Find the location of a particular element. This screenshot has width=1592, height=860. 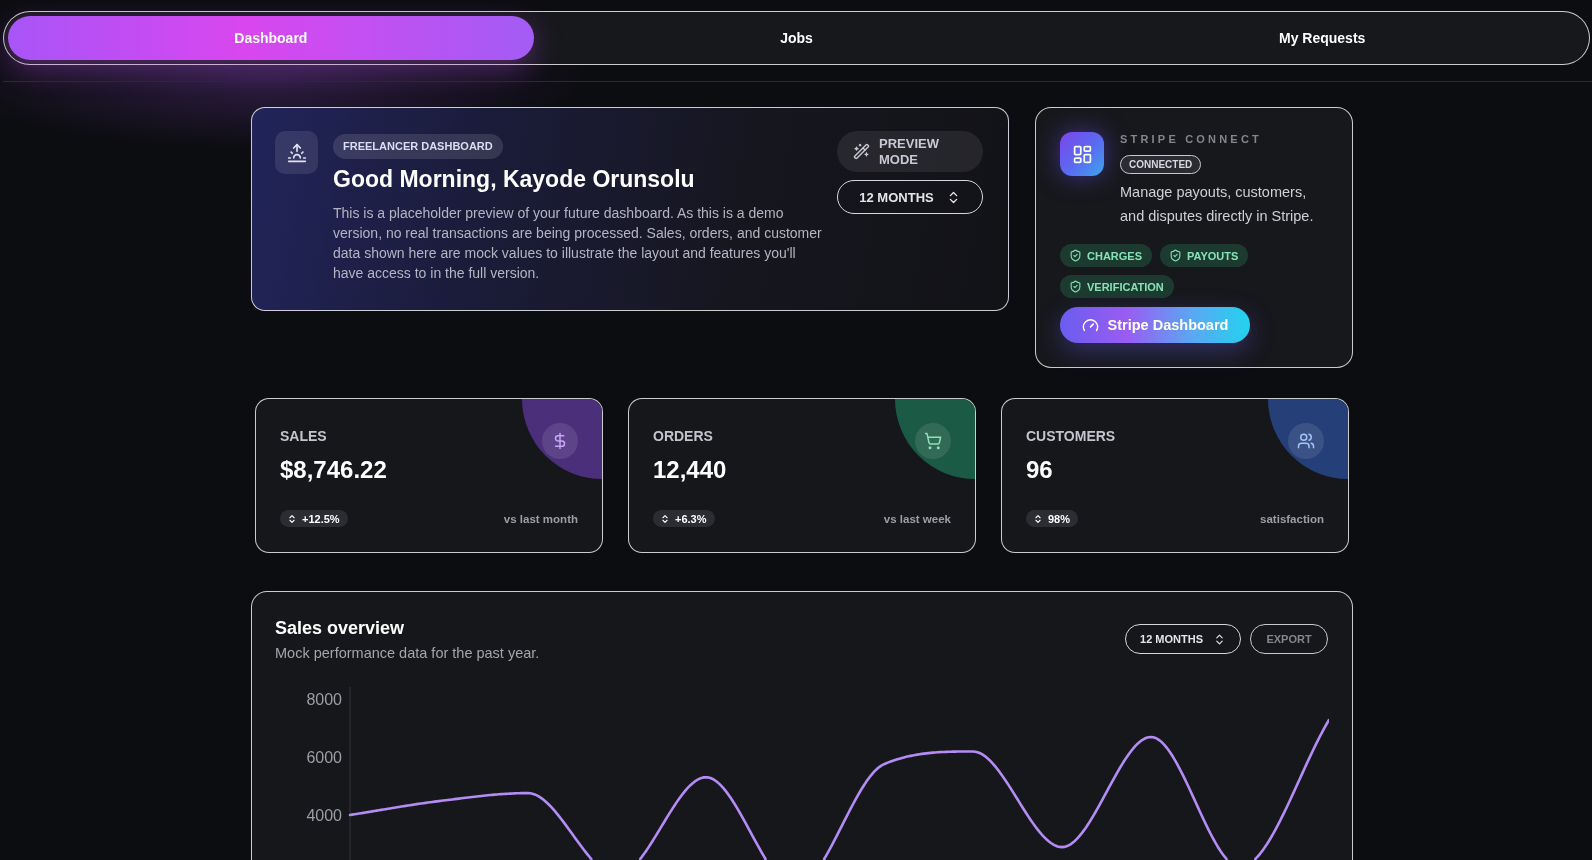

section-eyebrow: STRIPE CONNECT is located at coordinates (1191, 139).